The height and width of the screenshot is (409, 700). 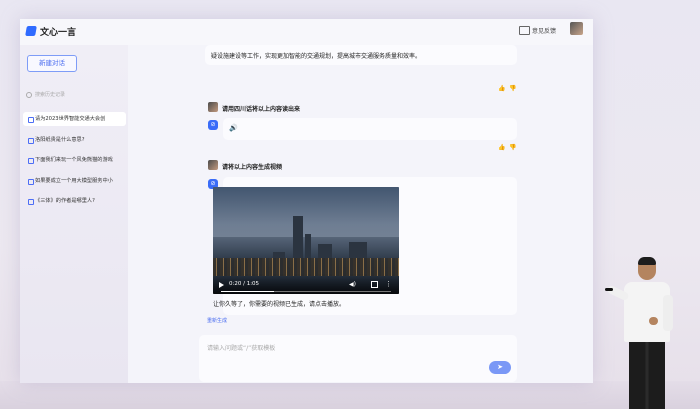 I want to click on answer-text: 疑设施建设等工作，实现更加智能的交通规划，提高城市交通服务质量和效率。, so click(x=316, y=56).